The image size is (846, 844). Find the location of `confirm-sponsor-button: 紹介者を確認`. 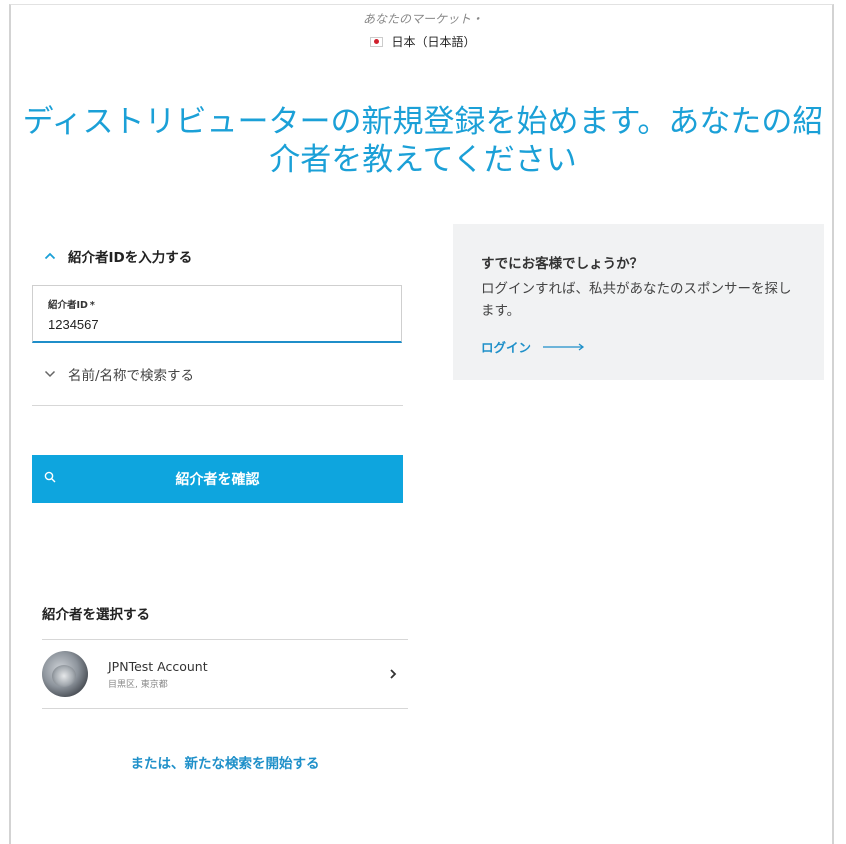

confirm-sponsor-button: 紹介者を確認 is located at coordinates (217, 479).